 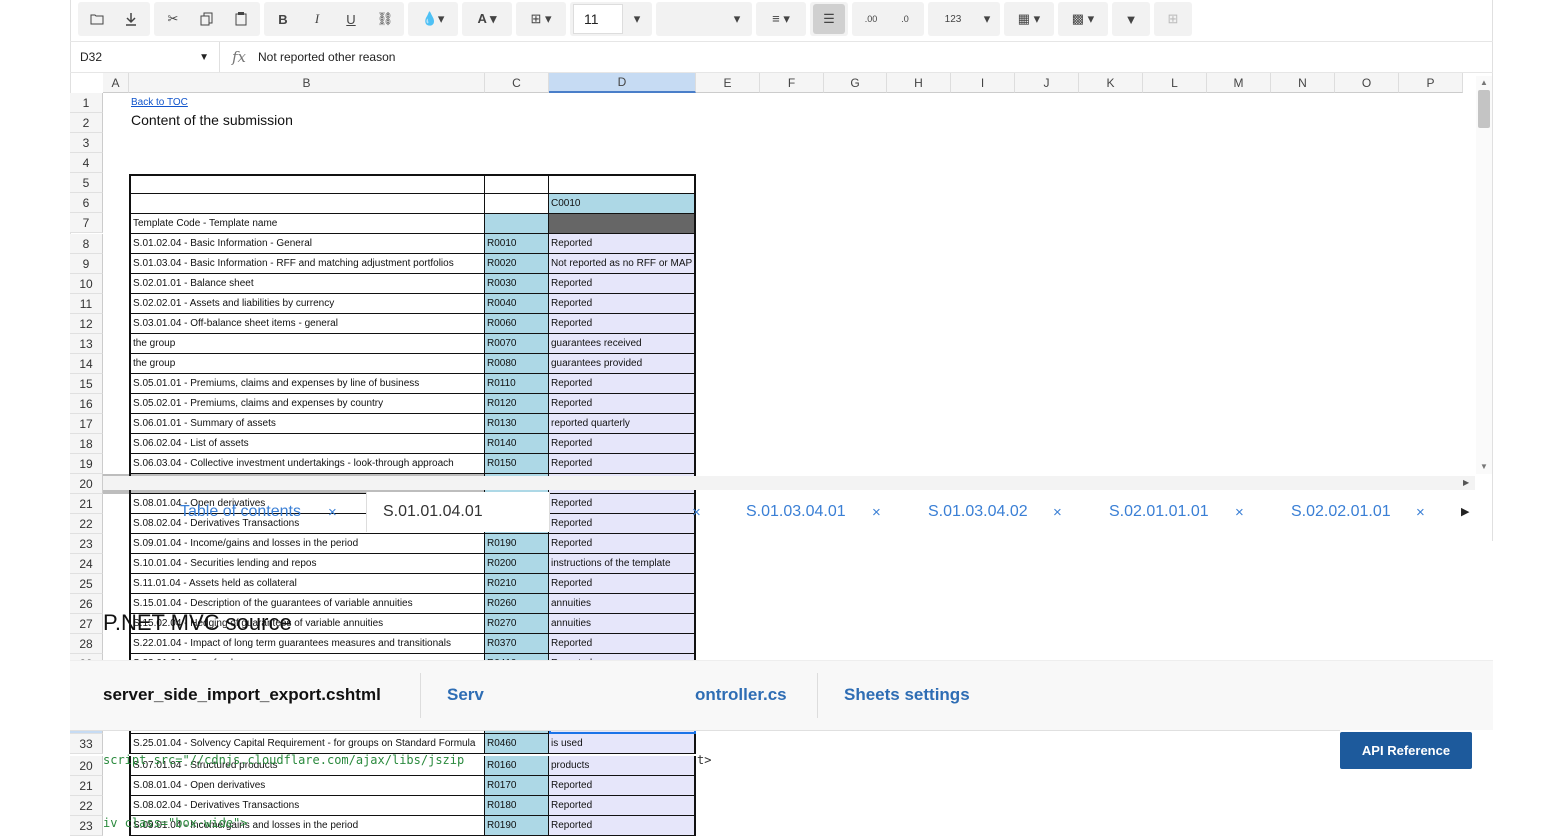 What do you see at coordinates (905, 19) in the screenshot?
I see `decrease-decimal-icon: .0` at bounding box center [905, 19].